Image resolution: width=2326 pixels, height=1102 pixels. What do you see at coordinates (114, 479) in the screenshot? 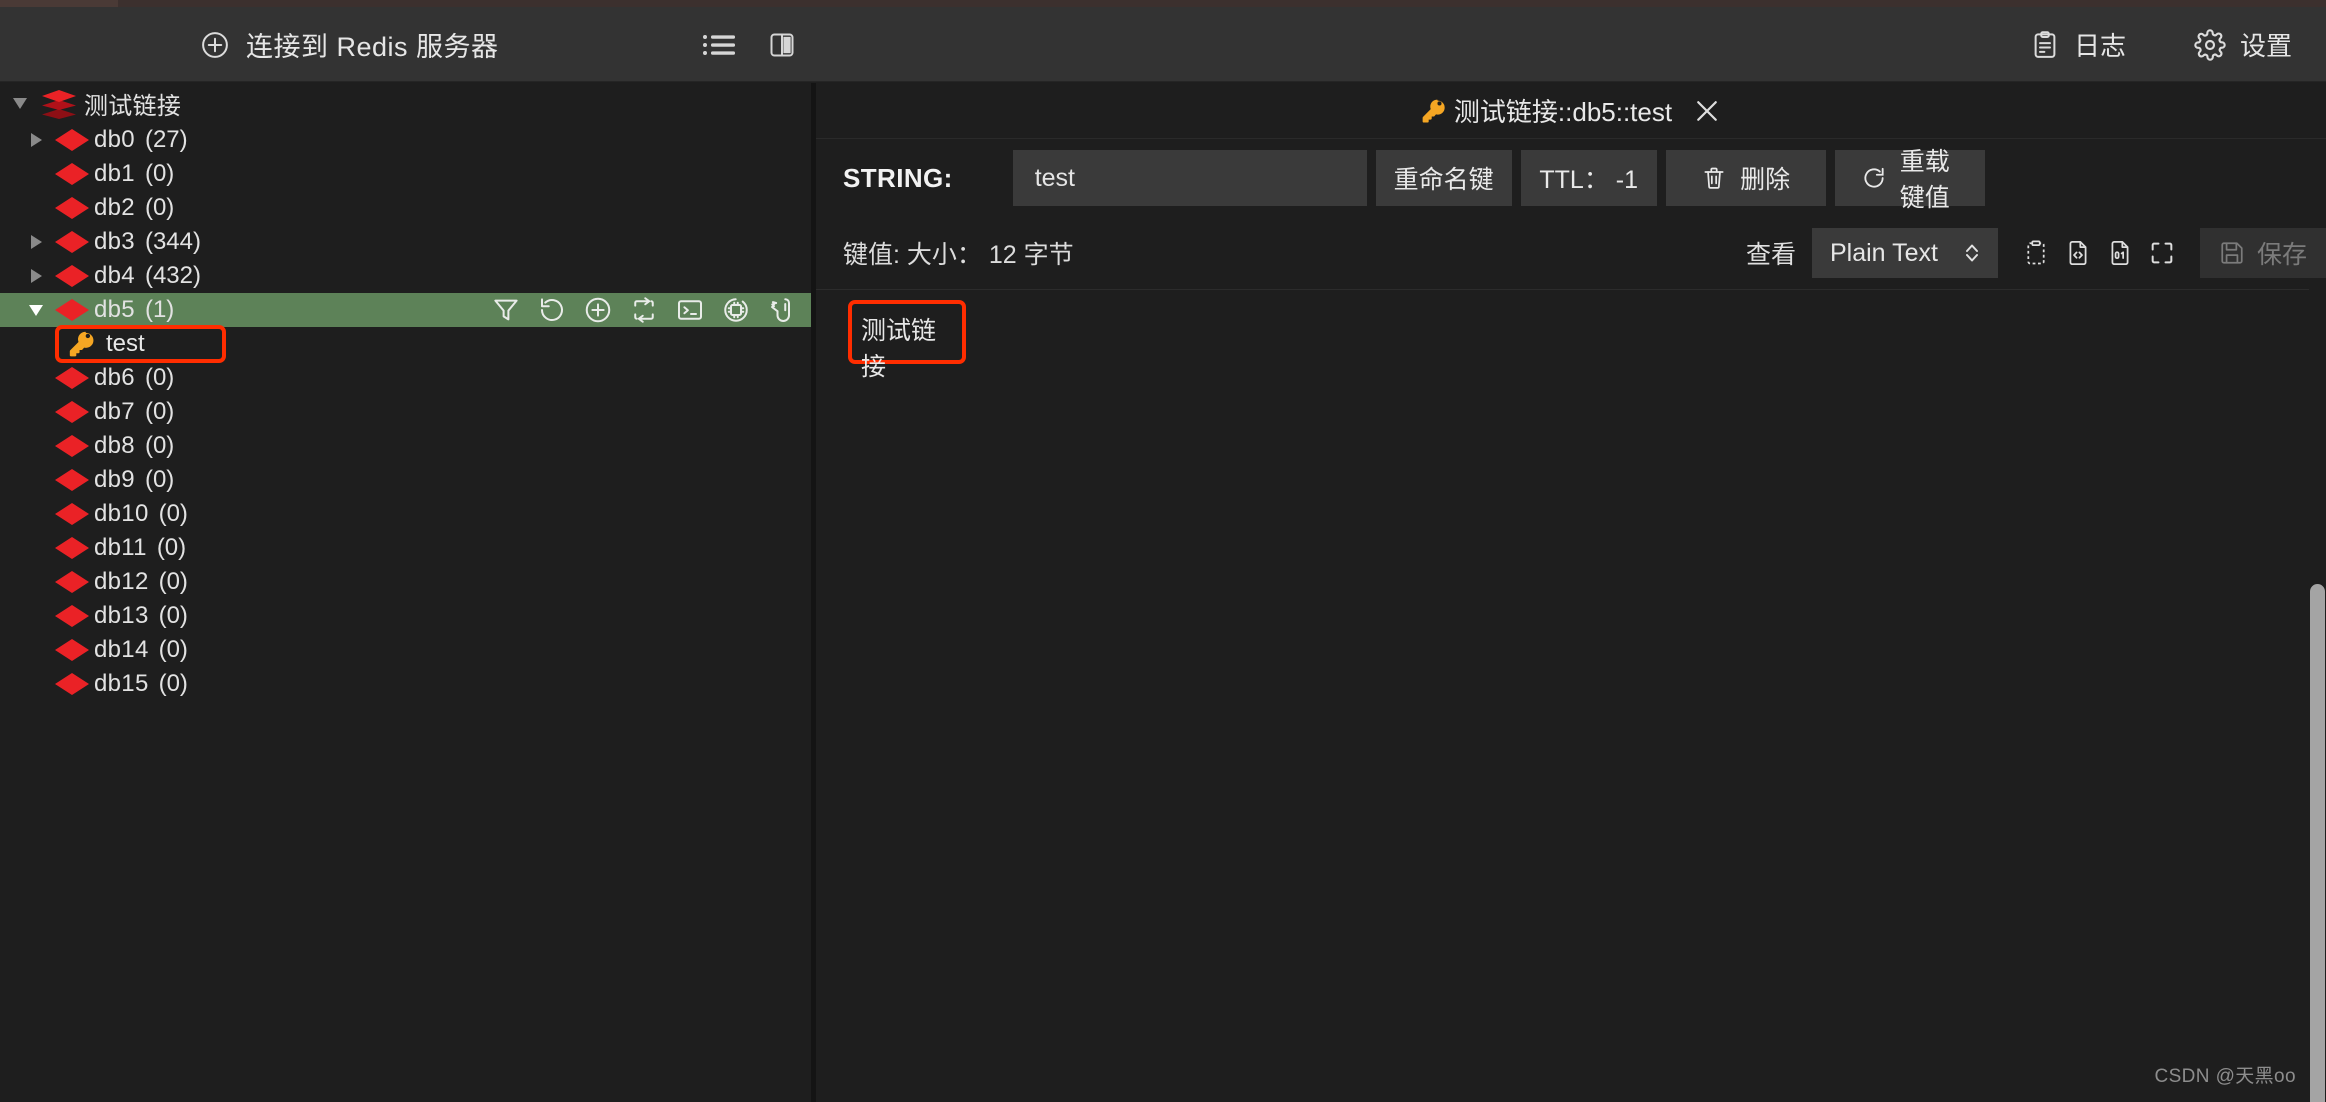
I see `database-label: db9` at bounding box center [114, 479].